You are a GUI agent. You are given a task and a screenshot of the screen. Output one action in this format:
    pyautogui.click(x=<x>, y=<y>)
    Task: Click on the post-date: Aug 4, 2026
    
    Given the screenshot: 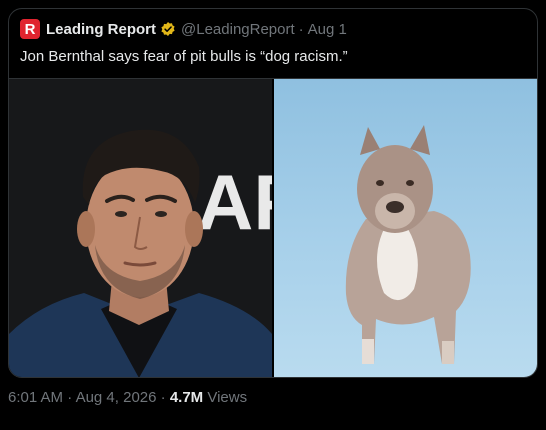 What is the action you would take?
    pyautogui.click(x=116, y=397)
    